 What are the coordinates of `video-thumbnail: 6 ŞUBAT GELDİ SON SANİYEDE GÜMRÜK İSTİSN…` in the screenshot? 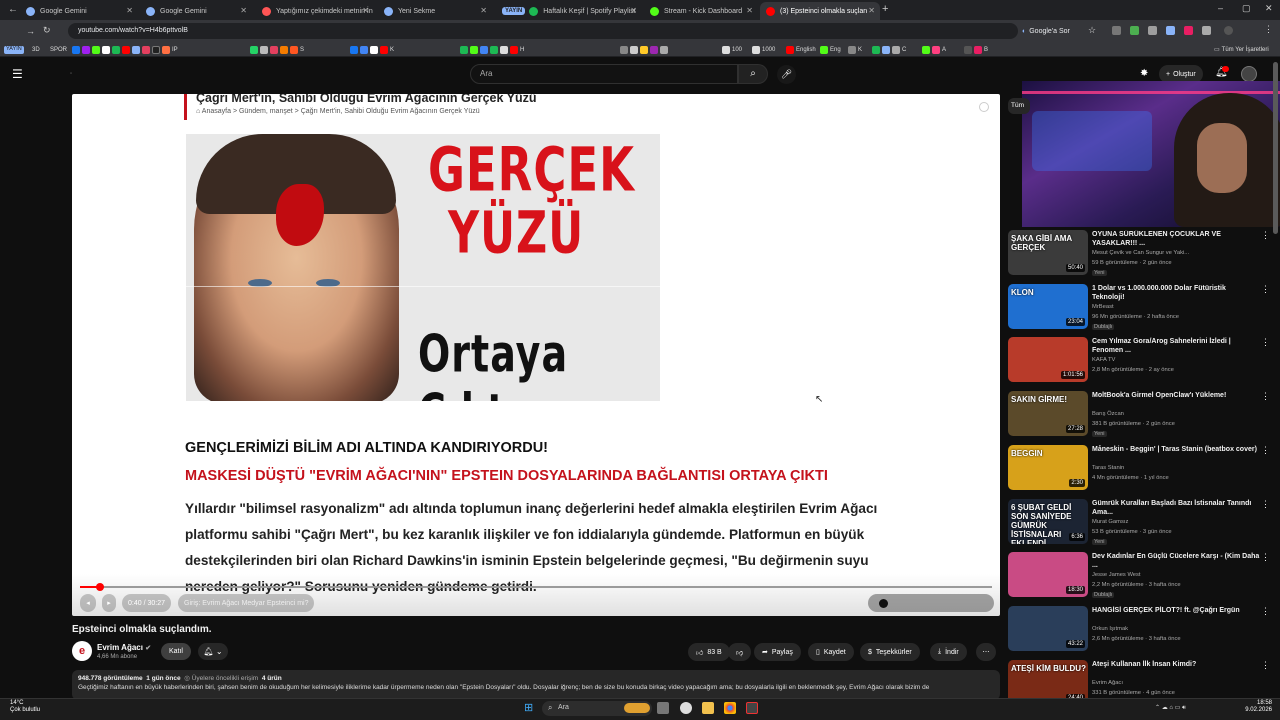 It's located at (1048, 521).